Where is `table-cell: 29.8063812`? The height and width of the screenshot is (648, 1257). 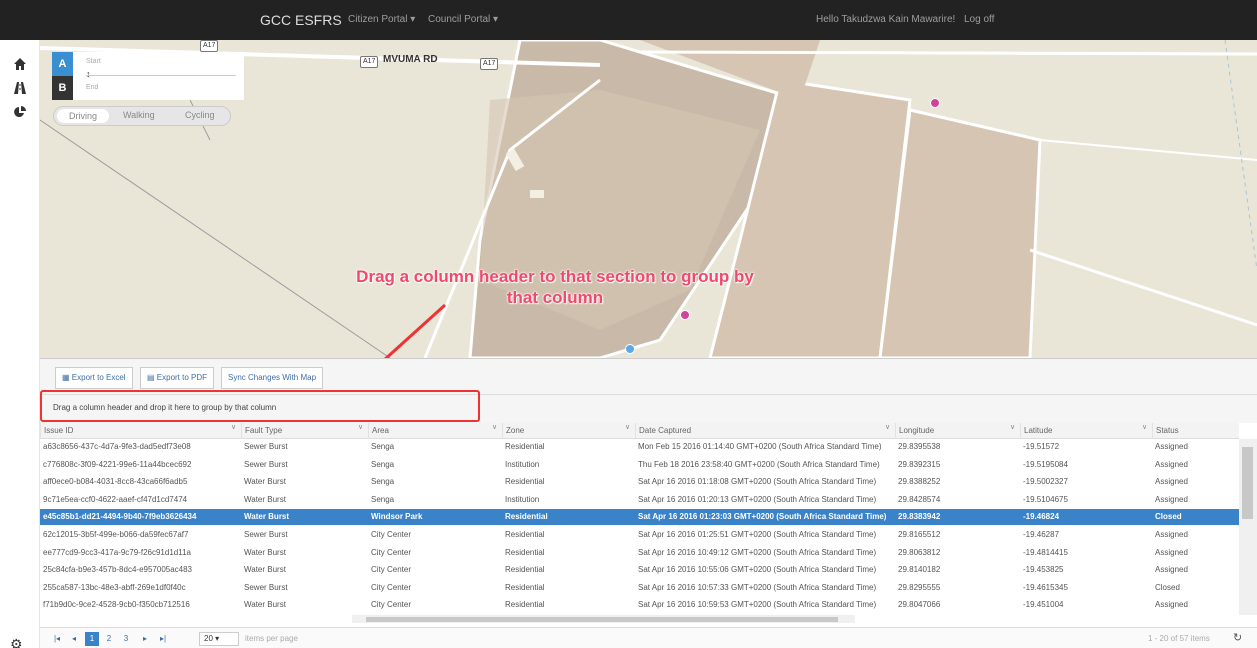 table-cell: 29.8063812 is located at coordinates (919, 552).